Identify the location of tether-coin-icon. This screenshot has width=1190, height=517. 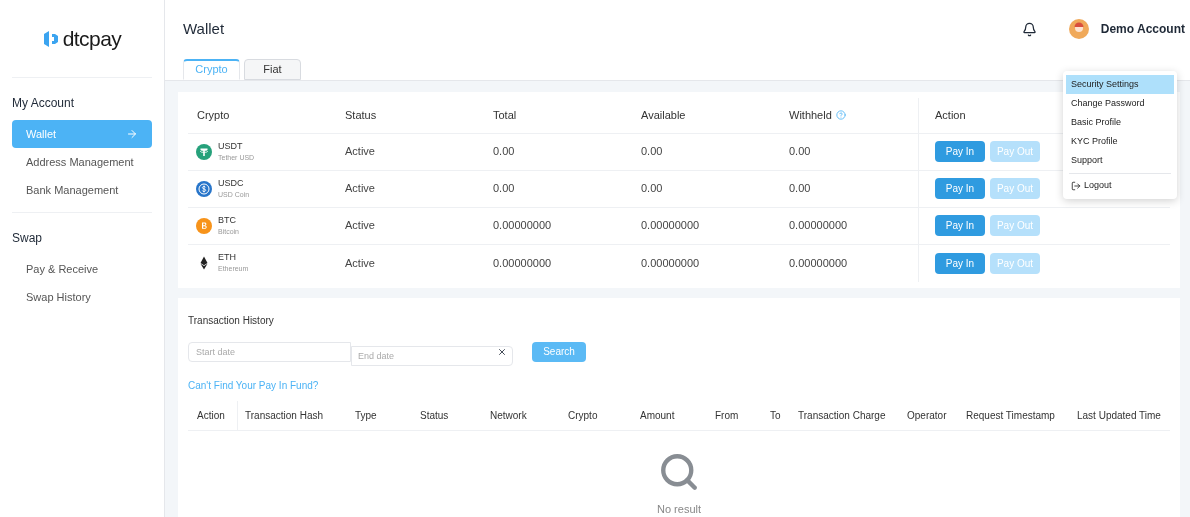
(204, 151).